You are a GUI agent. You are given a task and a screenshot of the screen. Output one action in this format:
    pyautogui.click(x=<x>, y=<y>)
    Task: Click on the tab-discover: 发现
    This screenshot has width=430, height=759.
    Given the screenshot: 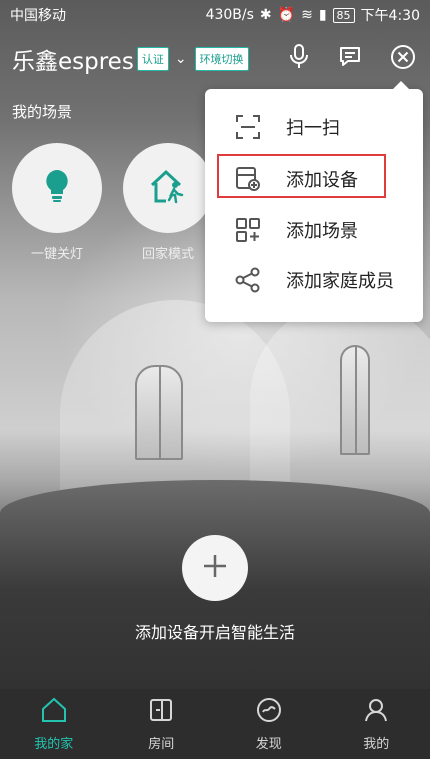 What is the action you would take?
    pyautogui.click(x=269, y=724)
    